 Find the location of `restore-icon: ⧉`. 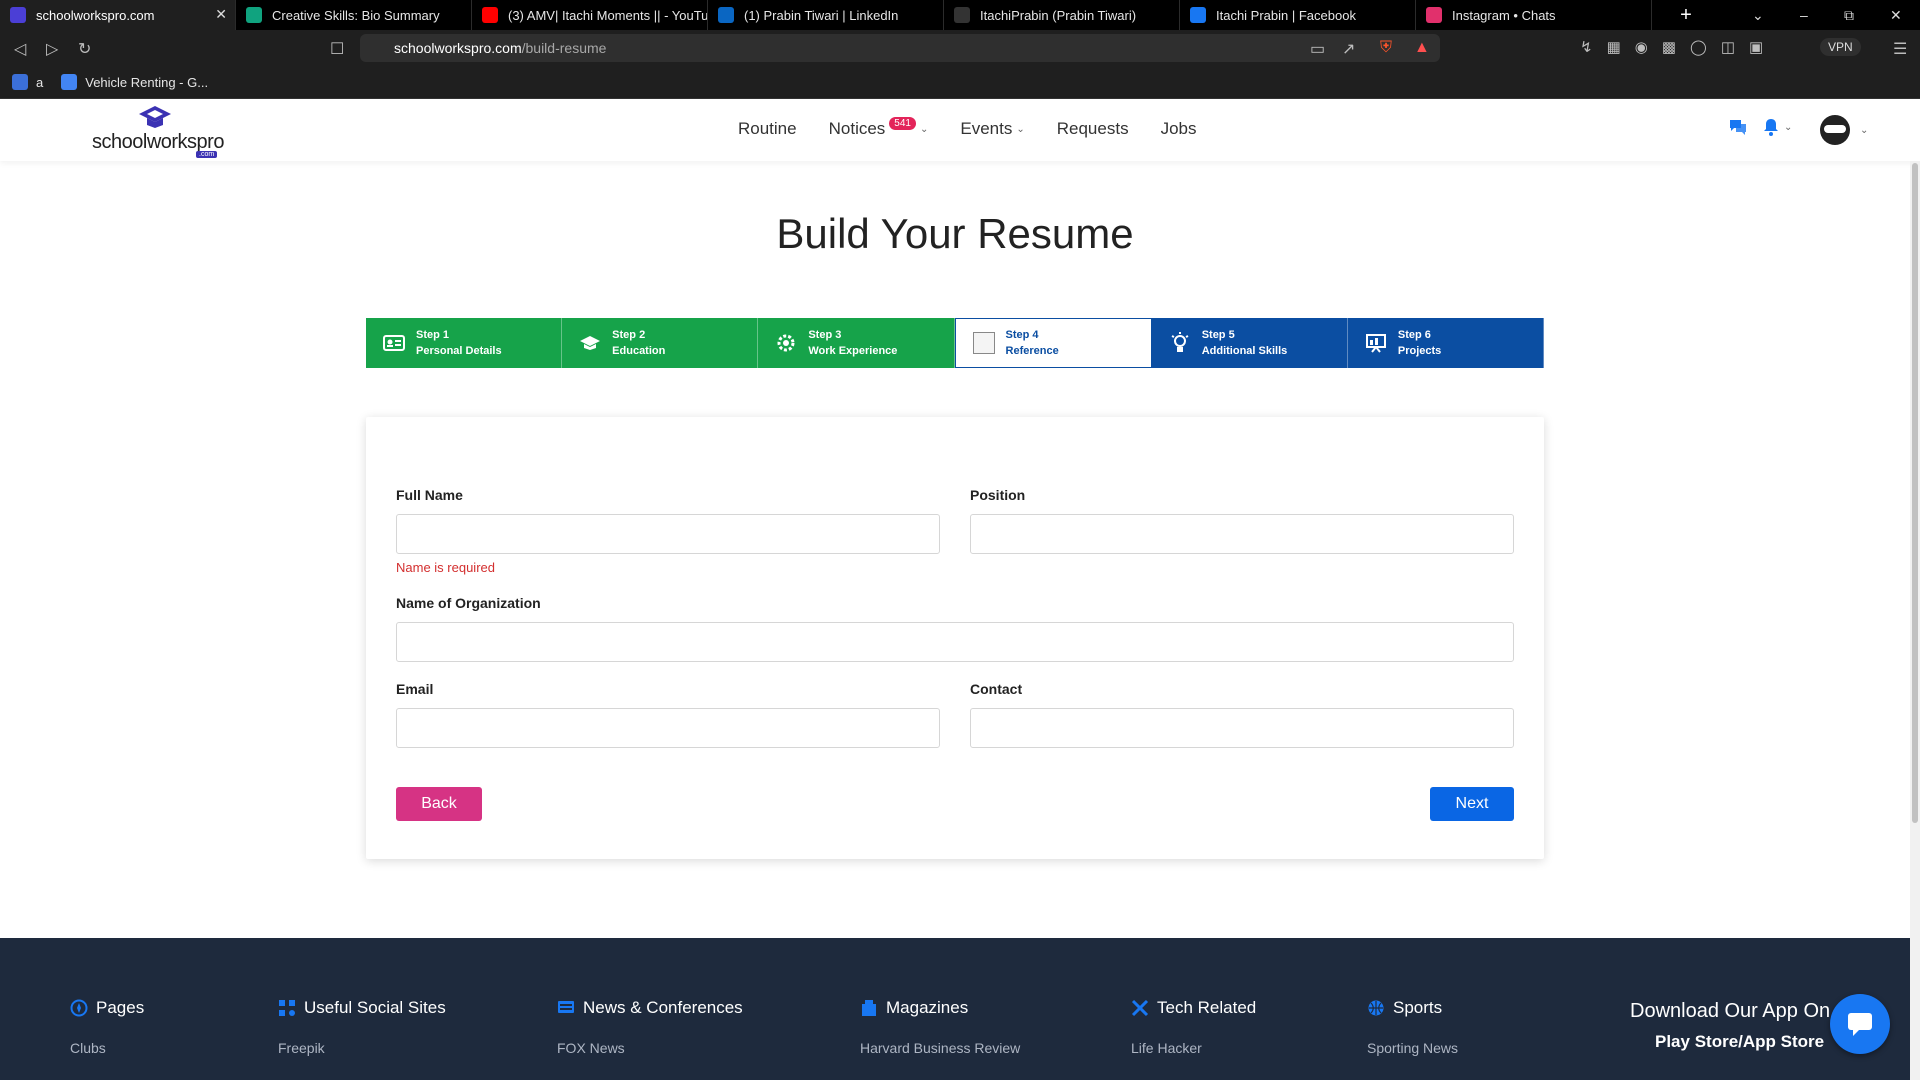

restore-icon: ⧉ is located at coordinates (1849, 15).